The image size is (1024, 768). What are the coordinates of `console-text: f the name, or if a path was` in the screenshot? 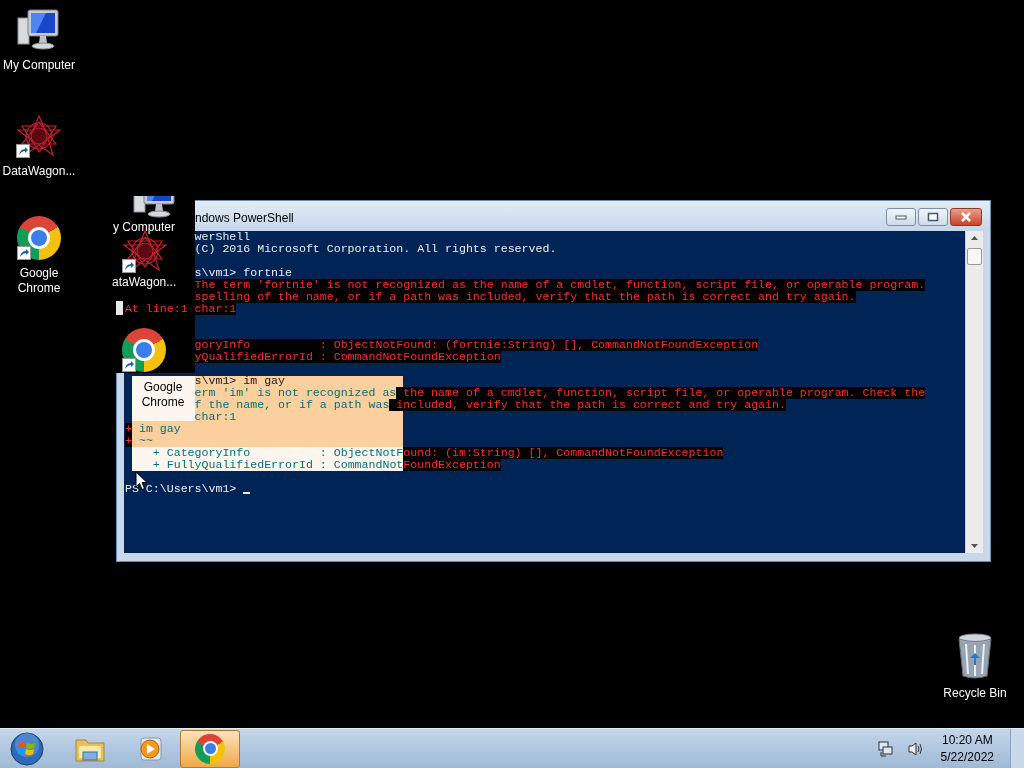 It's located at (292, 405).